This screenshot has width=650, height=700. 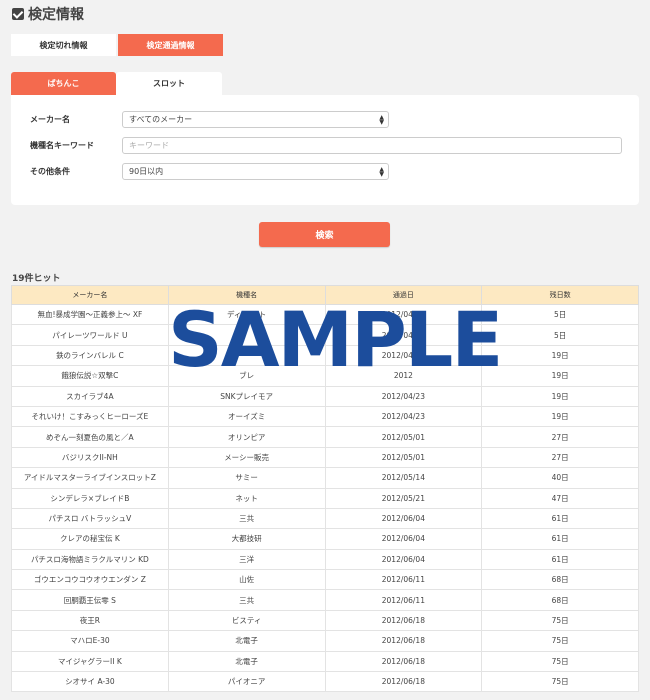 I want to click on other-select: 90日以内 ▲ ▼, so click(x=255, y=171).